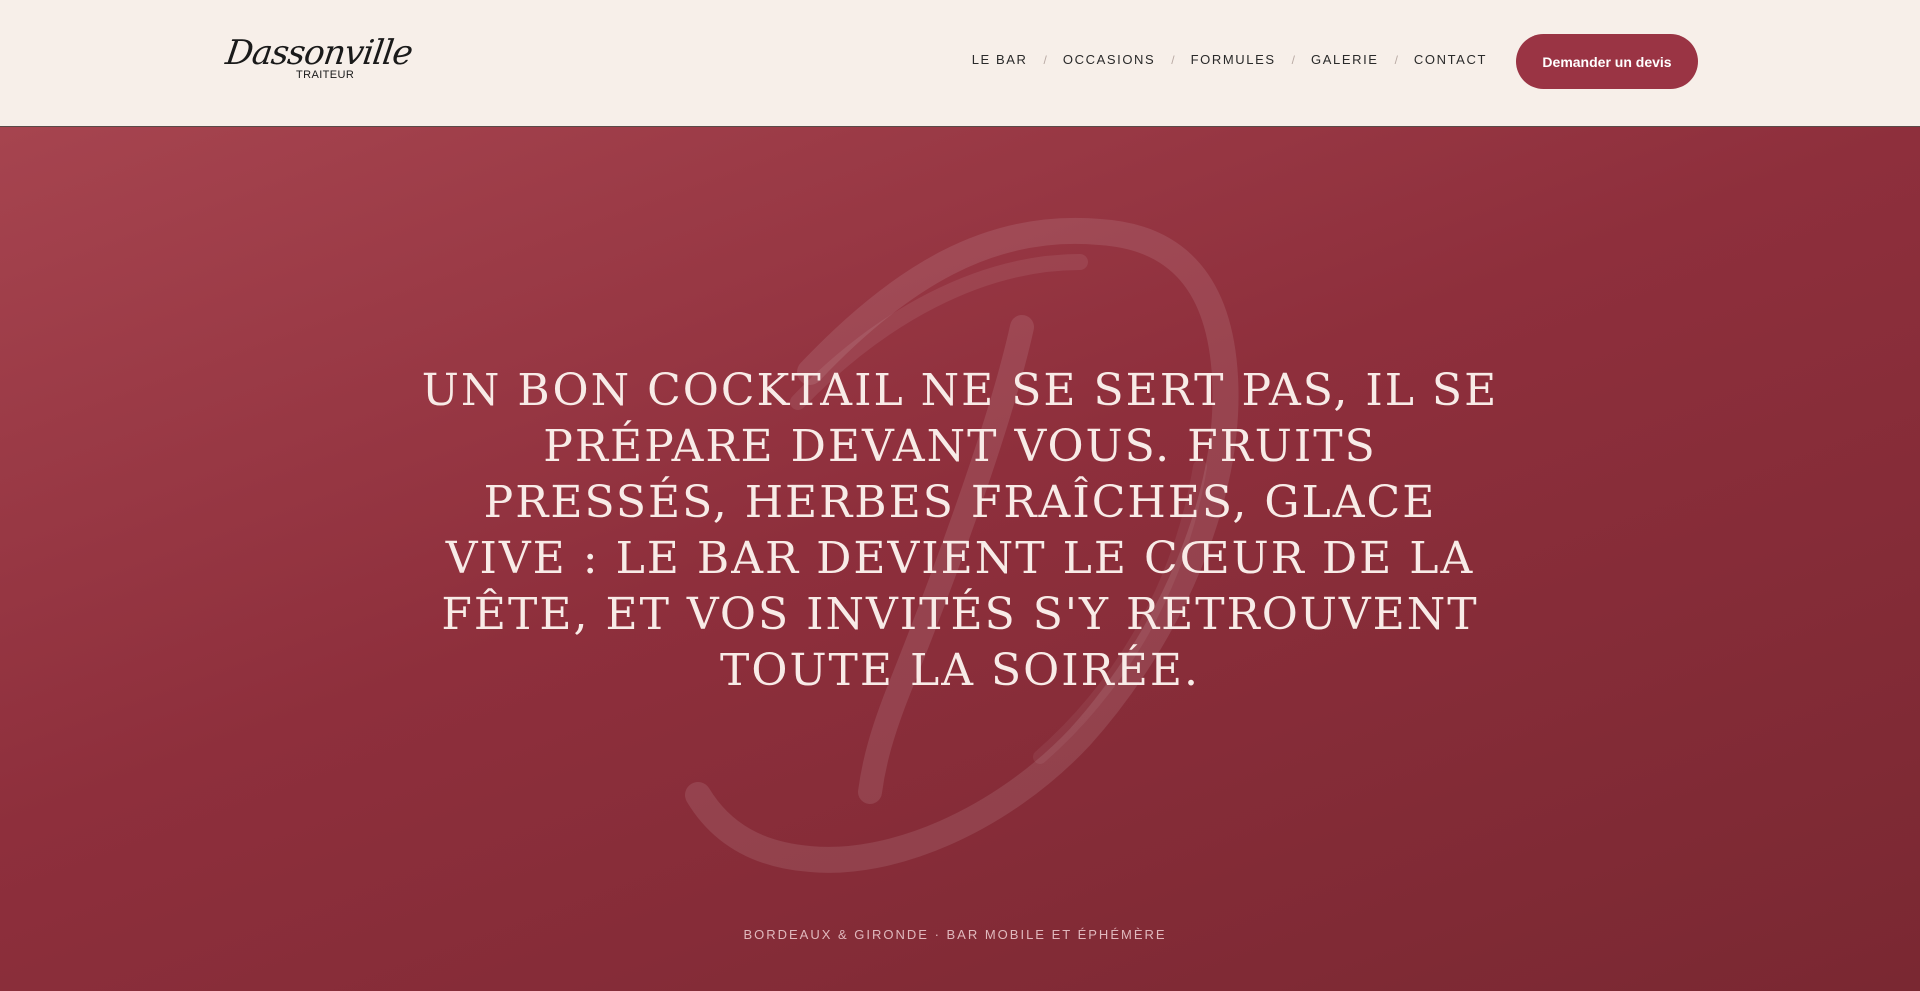 Image resolution: width=1920 pixels, height=991 pixels. I want to click on logo-script: Dassonville, so click(319, 53).